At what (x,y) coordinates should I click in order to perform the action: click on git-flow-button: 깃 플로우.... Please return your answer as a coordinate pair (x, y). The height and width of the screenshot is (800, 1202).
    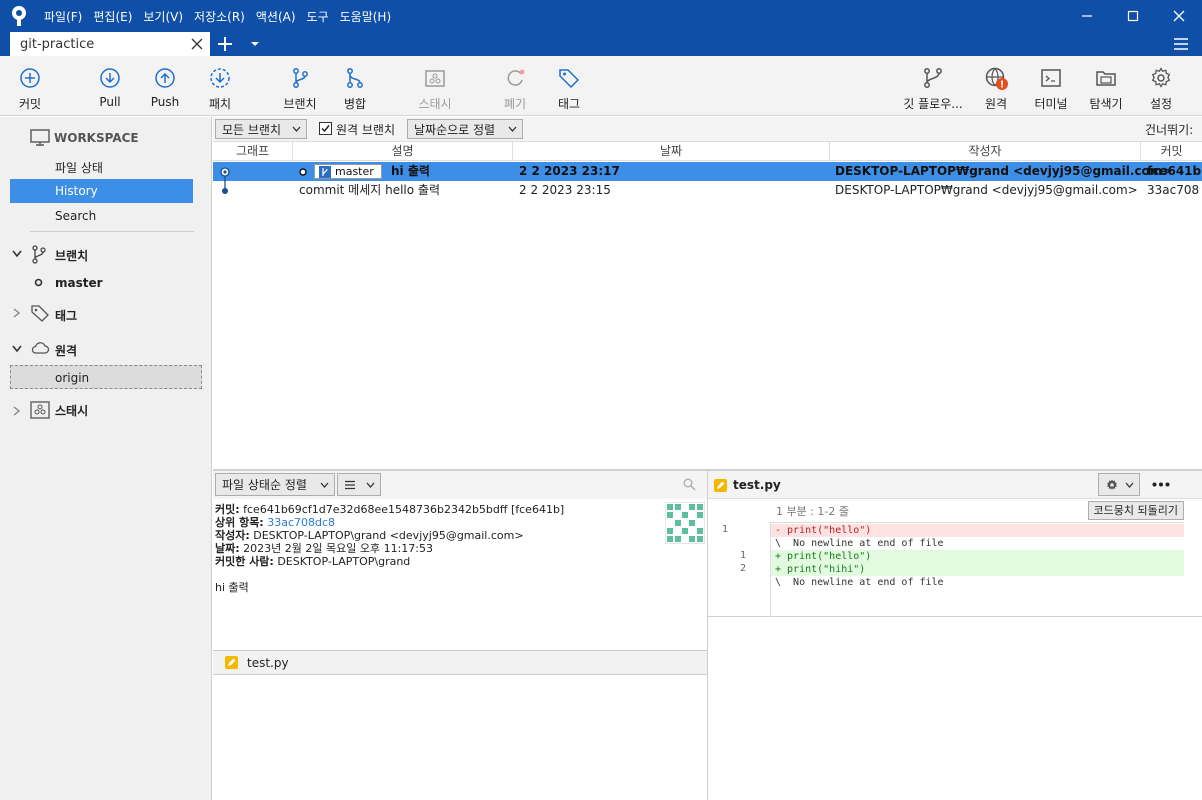
    Looking at the image, I should click on (933, 86).